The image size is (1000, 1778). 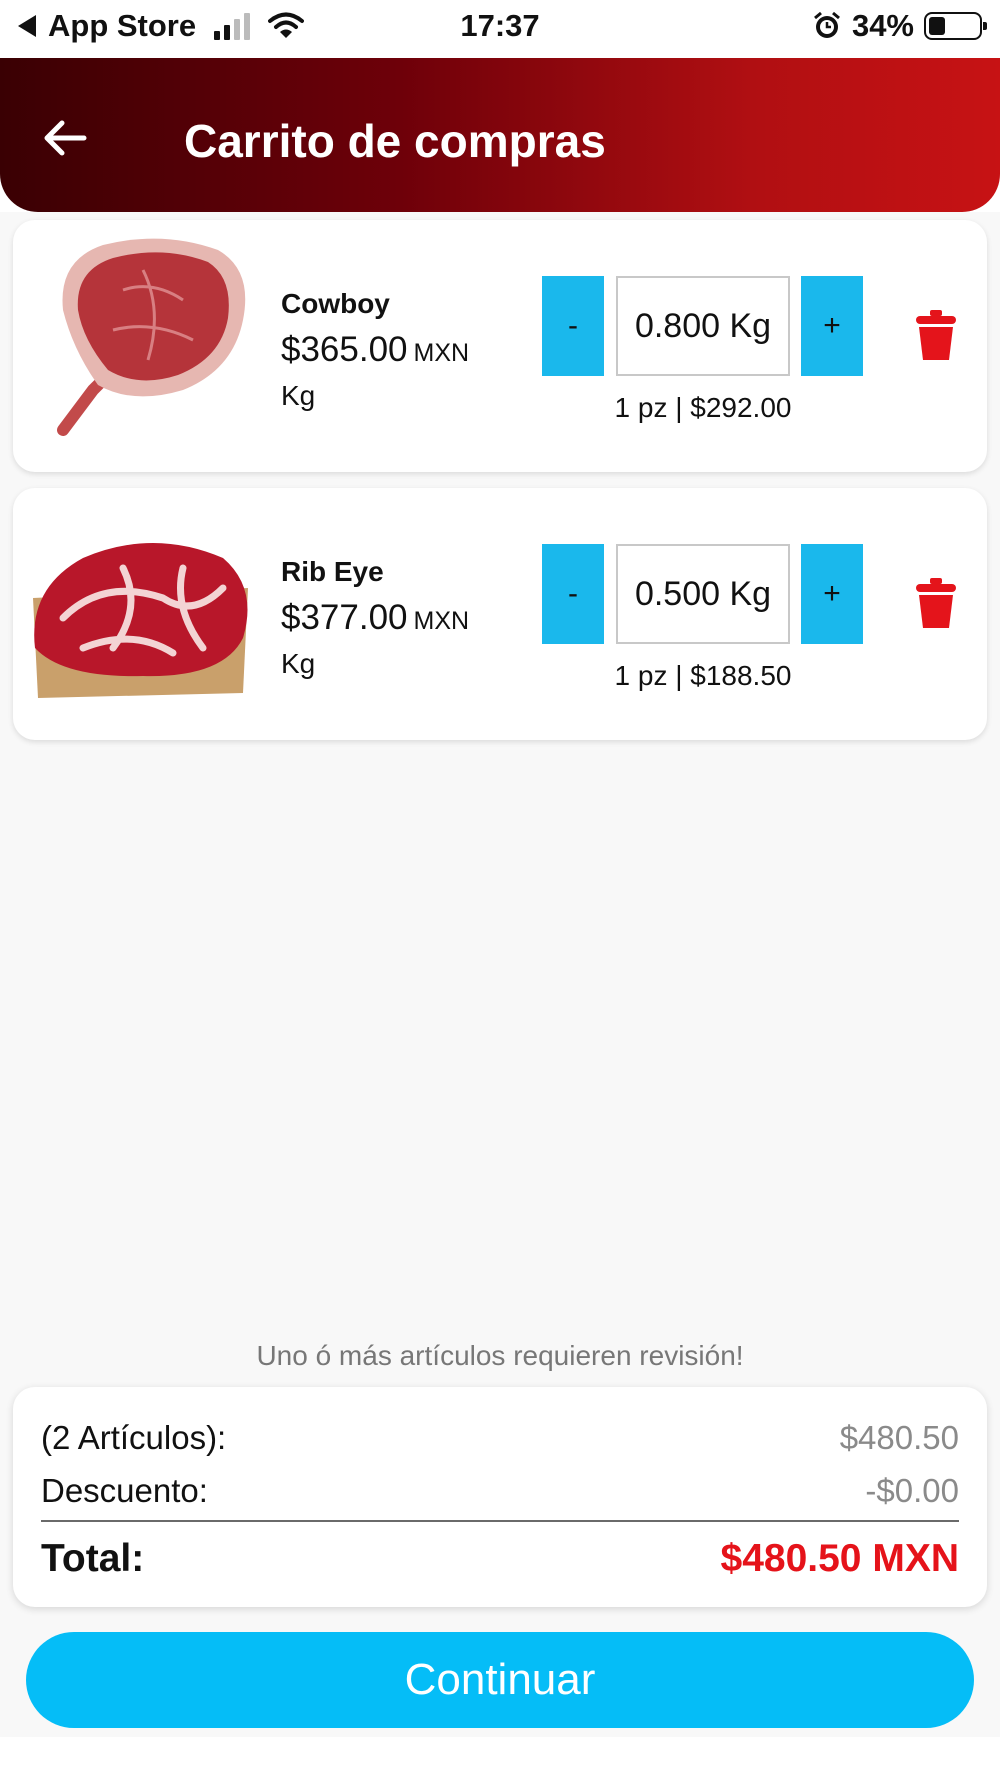 I want to click on page-title: Carrito de compras, so click(x=395, y=141).